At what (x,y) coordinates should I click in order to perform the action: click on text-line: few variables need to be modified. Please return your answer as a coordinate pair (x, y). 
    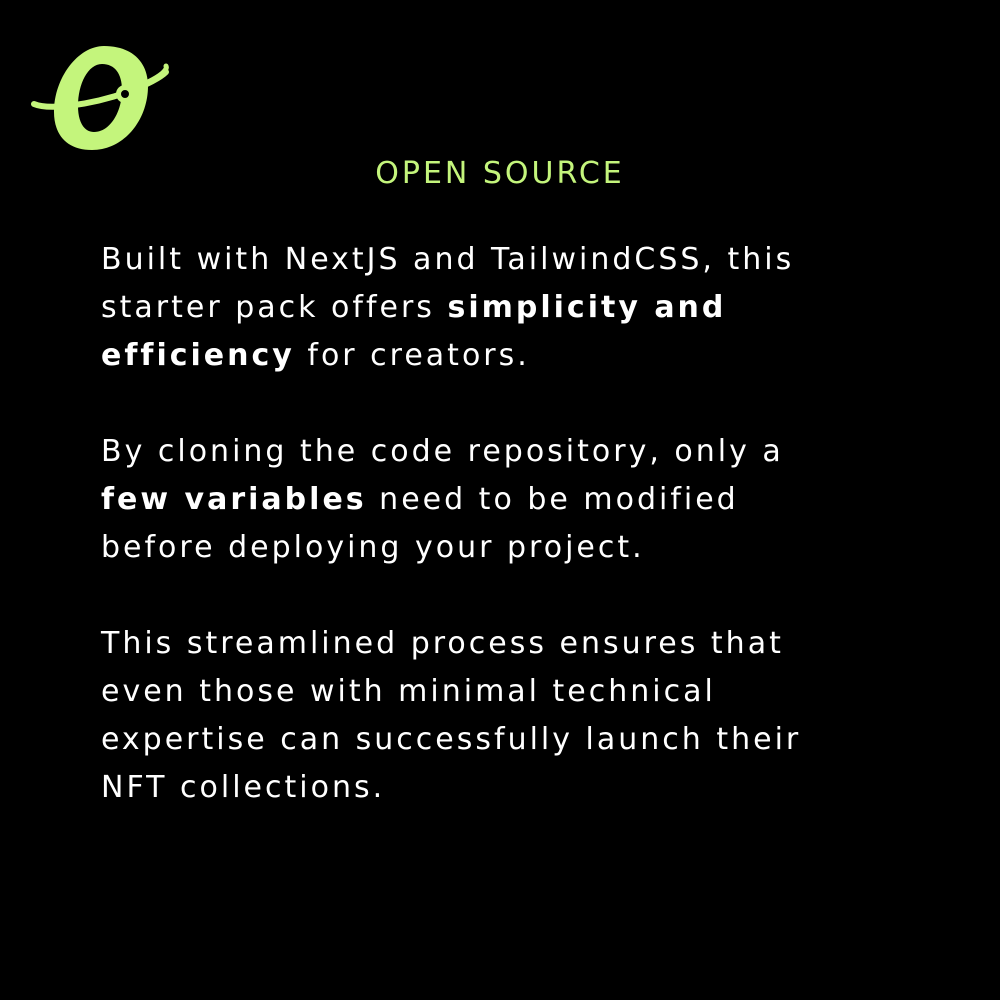
    Looking at the image, I should click on (541, 500).